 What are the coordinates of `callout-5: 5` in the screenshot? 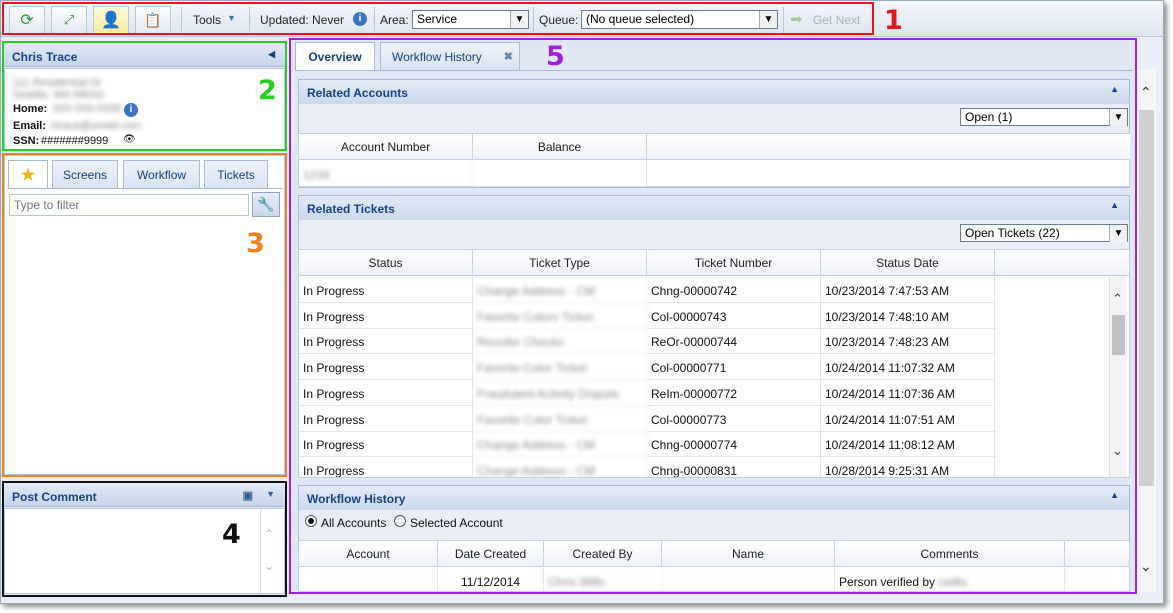 It's located at (555, 56).